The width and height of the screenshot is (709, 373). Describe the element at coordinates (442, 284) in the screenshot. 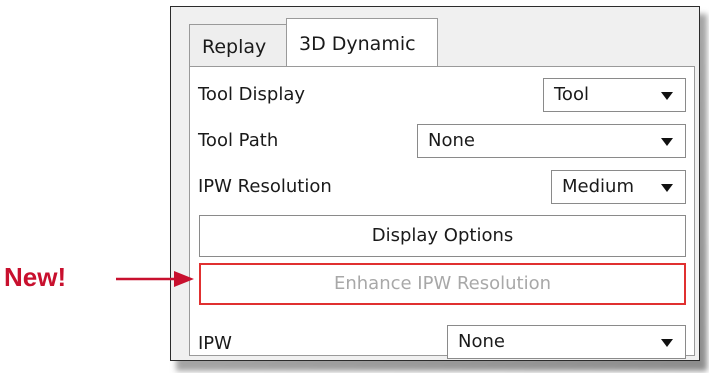

I see `enhance-ipw-resolution-button: Enhance IPW Resolution` at that location.